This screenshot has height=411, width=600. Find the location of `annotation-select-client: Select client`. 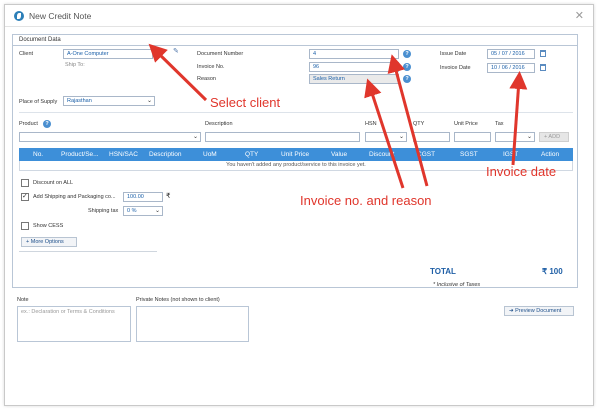

annotation-select-client: Select client is located at coordinates (245, 102).